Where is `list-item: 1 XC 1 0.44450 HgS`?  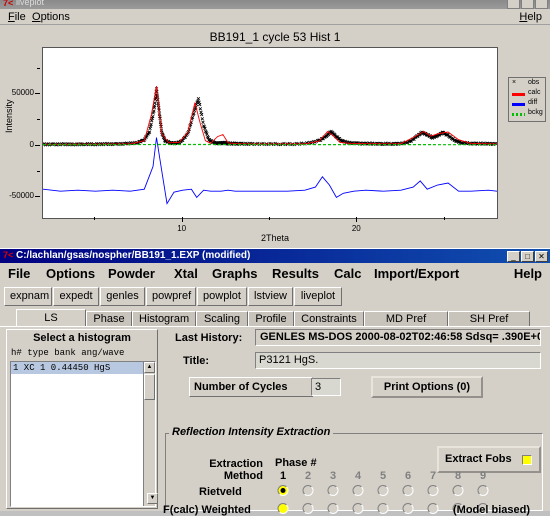 list-item: 1 XC 1 0.44450 HgS is located at coordinates (77, 368).